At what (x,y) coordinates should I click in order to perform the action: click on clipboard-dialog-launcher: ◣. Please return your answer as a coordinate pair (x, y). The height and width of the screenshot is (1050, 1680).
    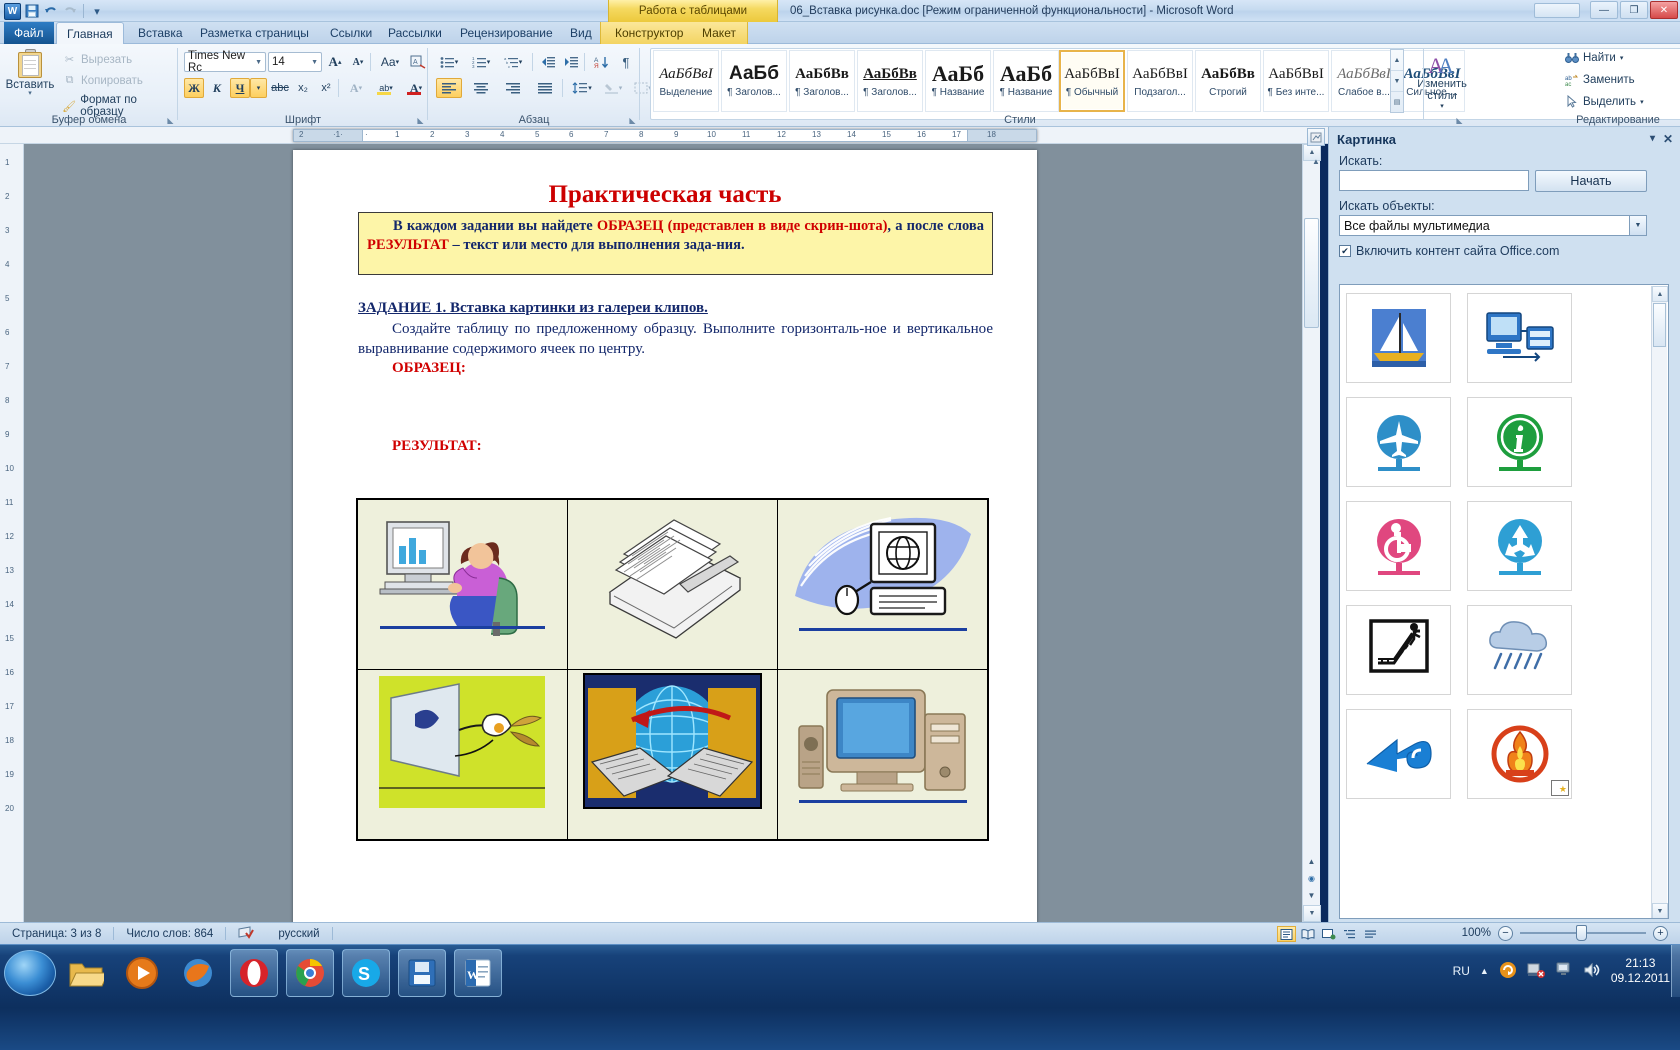
    Looking at the image, I should click on (170, 120).